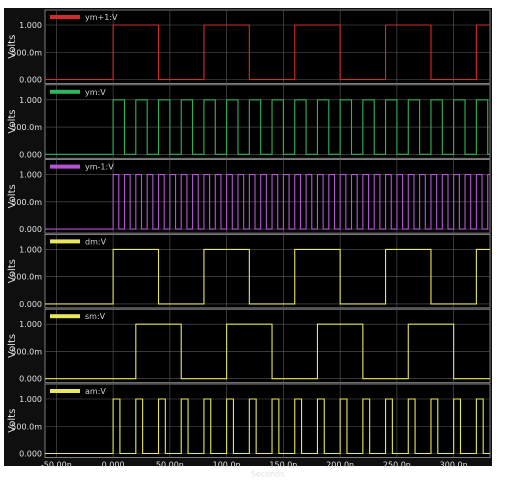 The image size is (524, 484). What do you see at coordinates (227, 465) in the screenshot?
I see `x-tick-label: 100.0n` at bounding box center [227, 465].